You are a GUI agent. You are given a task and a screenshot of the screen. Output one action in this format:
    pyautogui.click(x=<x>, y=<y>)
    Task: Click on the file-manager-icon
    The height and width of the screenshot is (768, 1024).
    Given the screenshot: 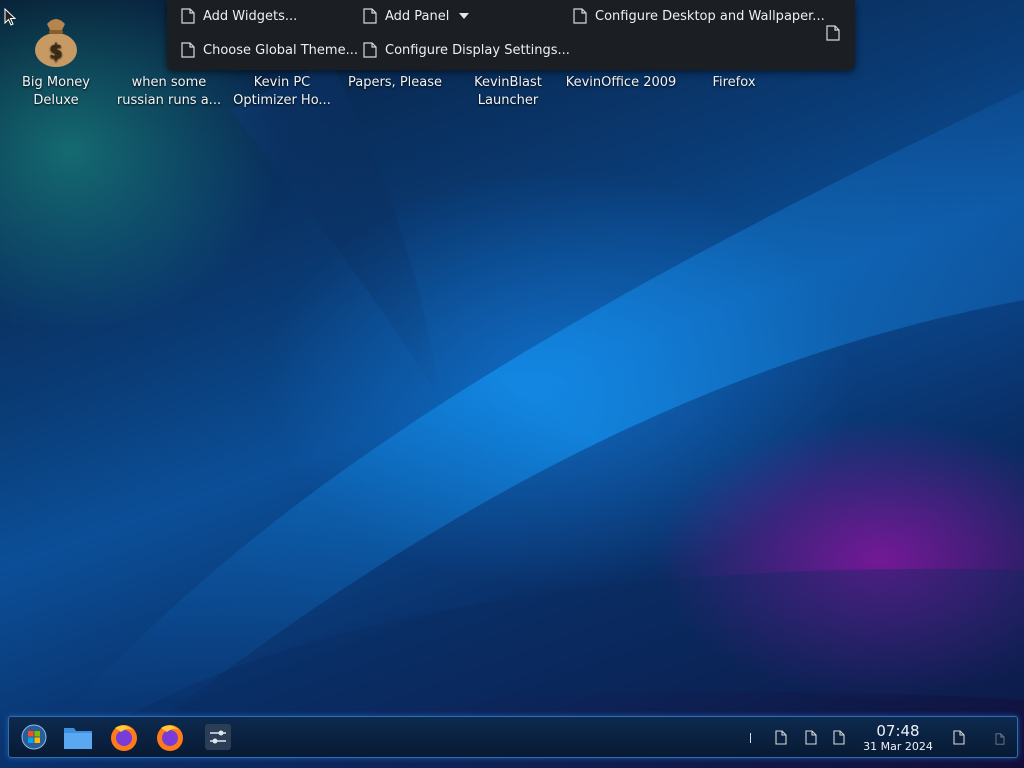 What is the action you would take?
    pyautogui.click(x=78, y=738)
    